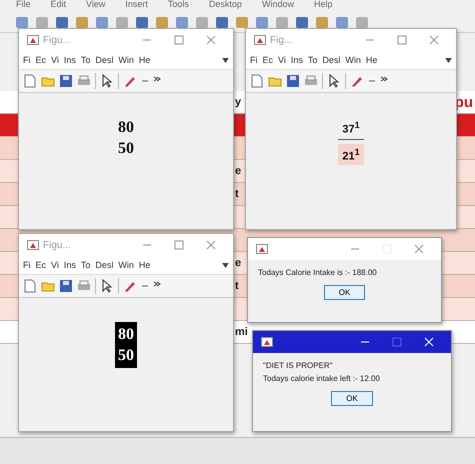  Describe the element at coordinates (238, 102) in the screenshot. I see `table-cell-text: y` at that location.